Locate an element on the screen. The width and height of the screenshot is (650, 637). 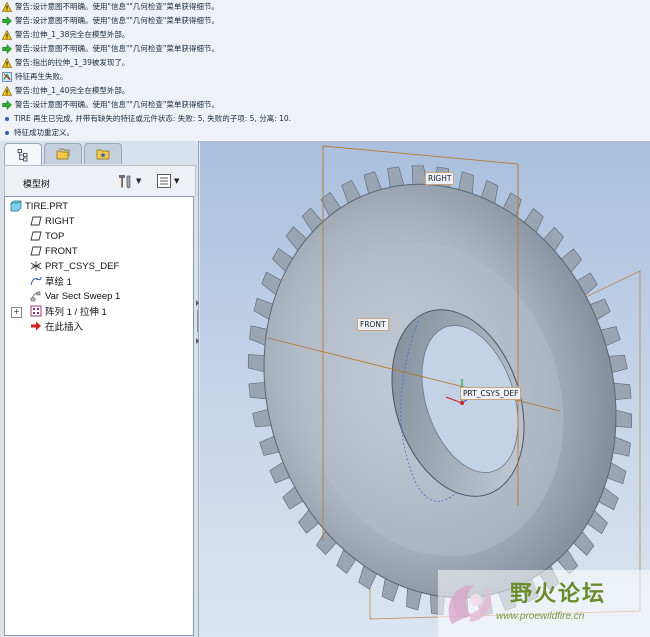
message-row: 特征成功重定义。 is located at coordinates (38, 132).